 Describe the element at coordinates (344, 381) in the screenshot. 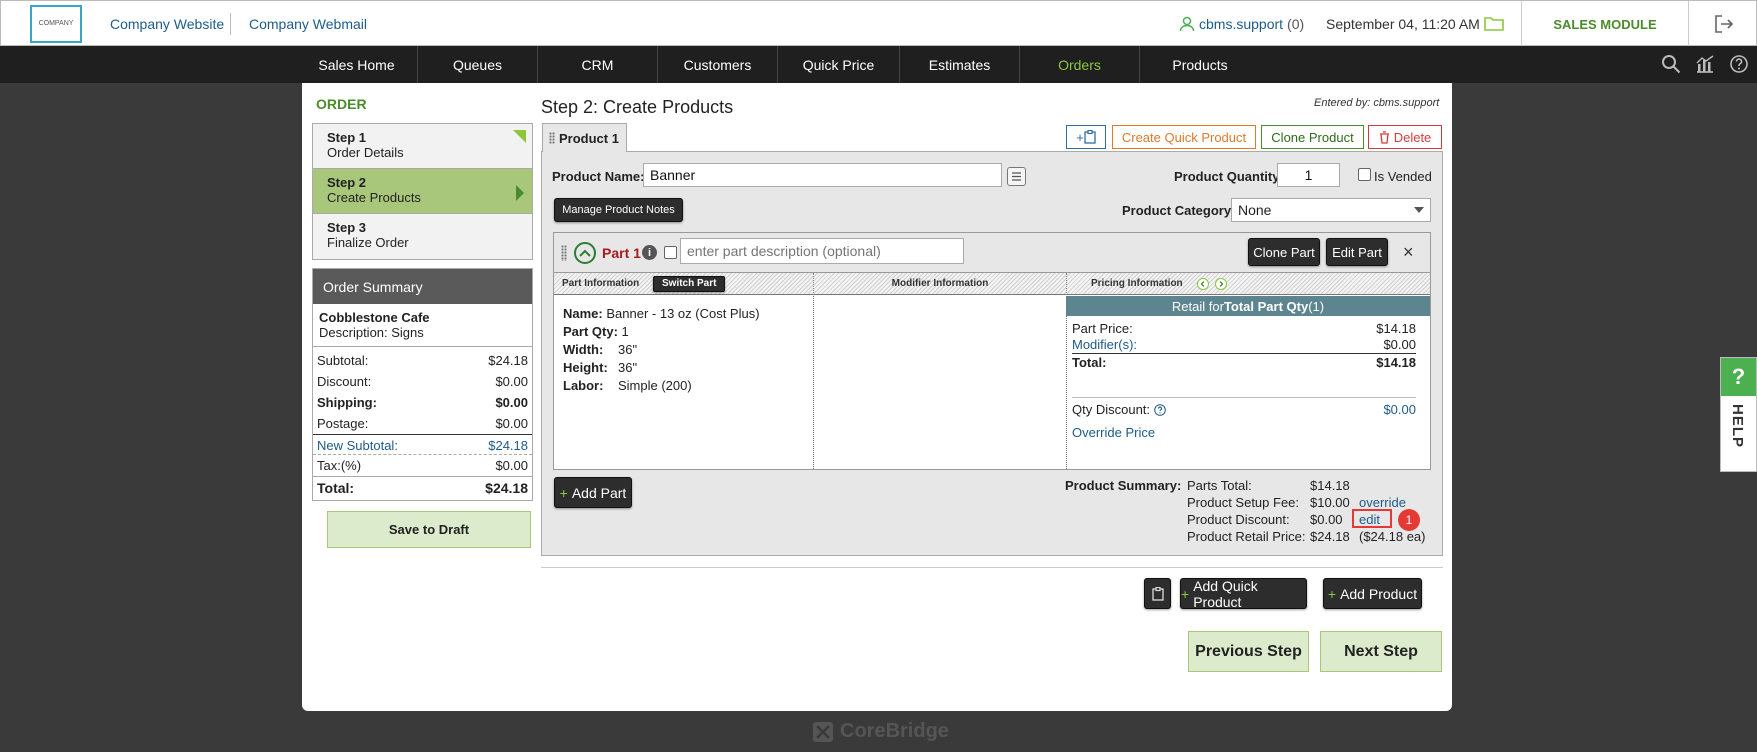

I see `summary-label: Discount:` at that location.